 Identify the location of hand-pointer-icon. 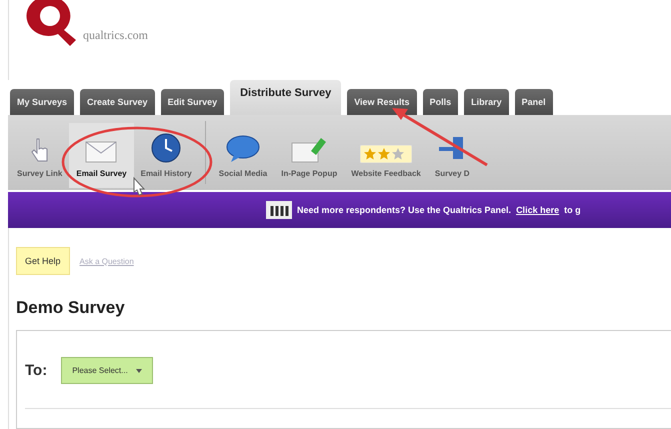
(39, 150).